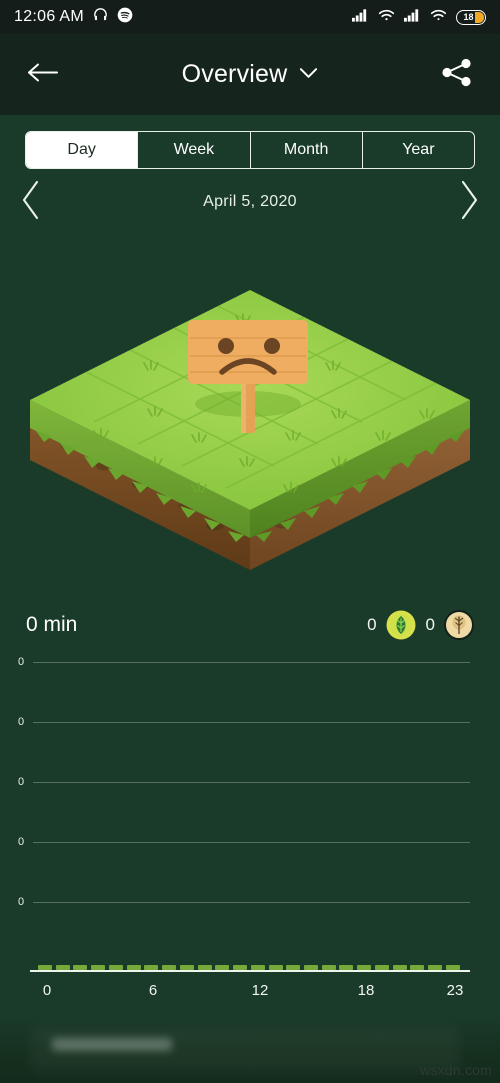  I want to click on watermark: wsxdn.com, so click(456, 1070).